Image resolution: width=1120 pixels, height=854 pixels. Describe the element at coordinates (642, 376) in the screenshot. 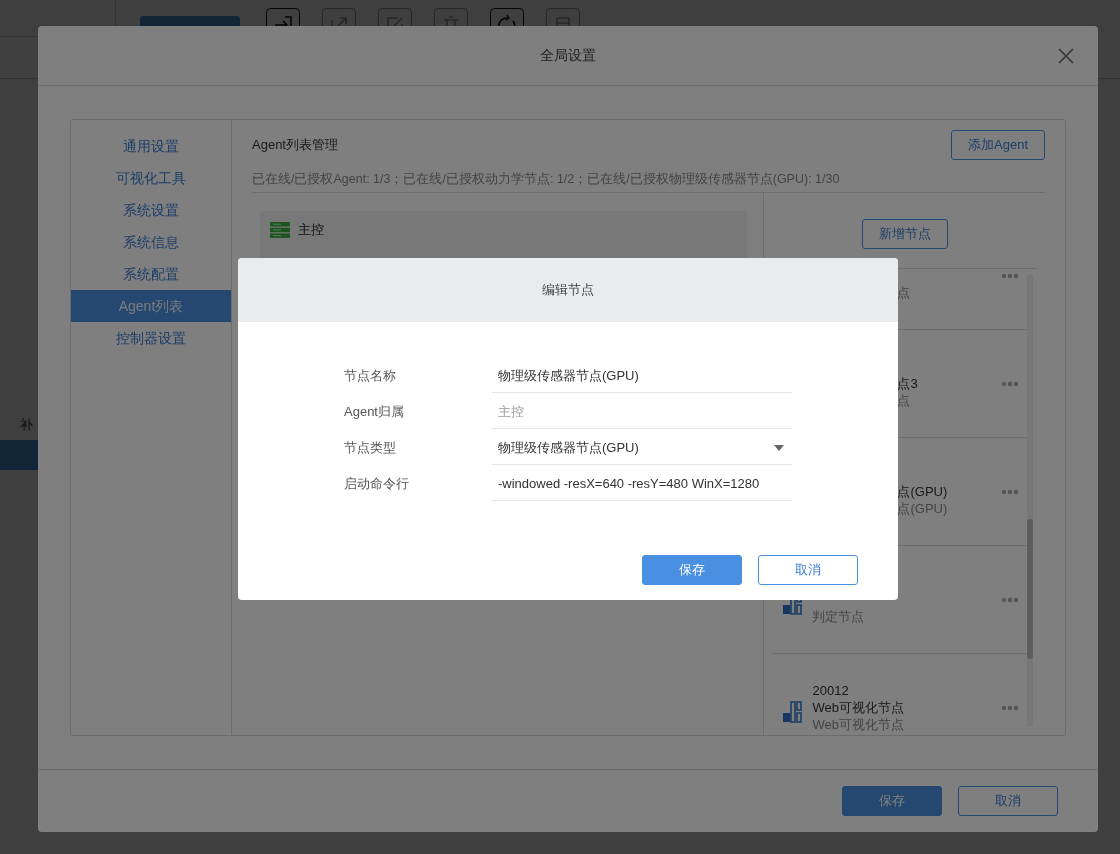

I see `input-field: 物理级传感器节点(GPU)` at that location.